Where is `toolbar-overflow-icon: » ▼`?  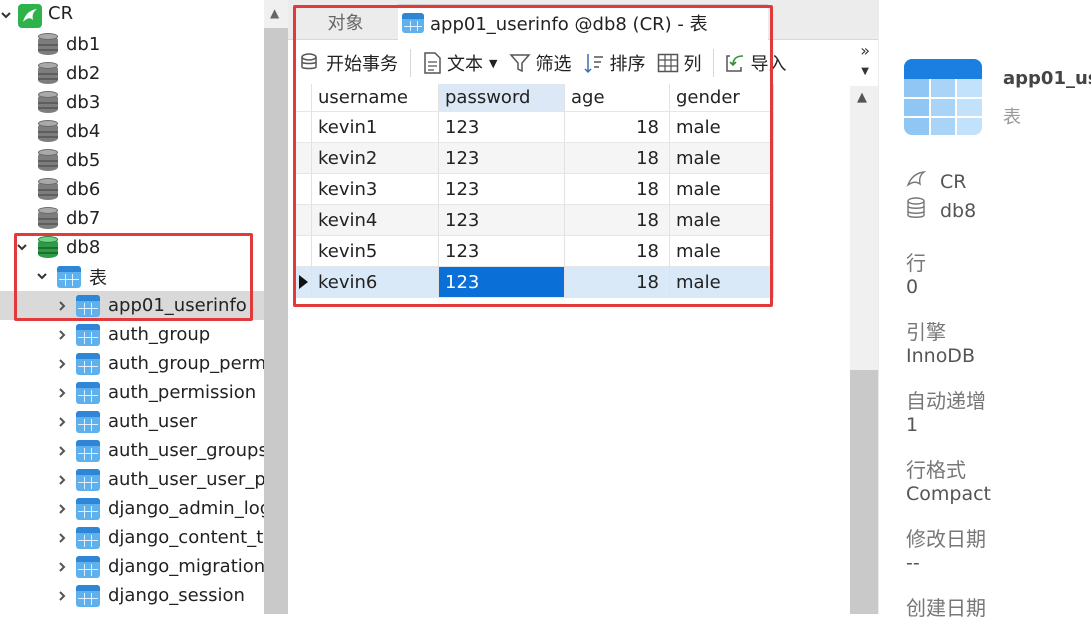
toolbar-overflow-icon: » ▼ is located at coordinates (865, 61).